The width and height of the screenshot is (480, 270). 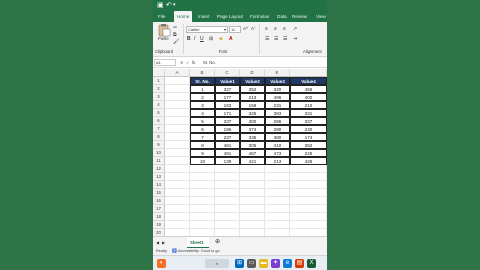 What do you see at coordinates (159, 97) in the screenshot?
I see `row-header: 3` at bounding box center [159, 97].